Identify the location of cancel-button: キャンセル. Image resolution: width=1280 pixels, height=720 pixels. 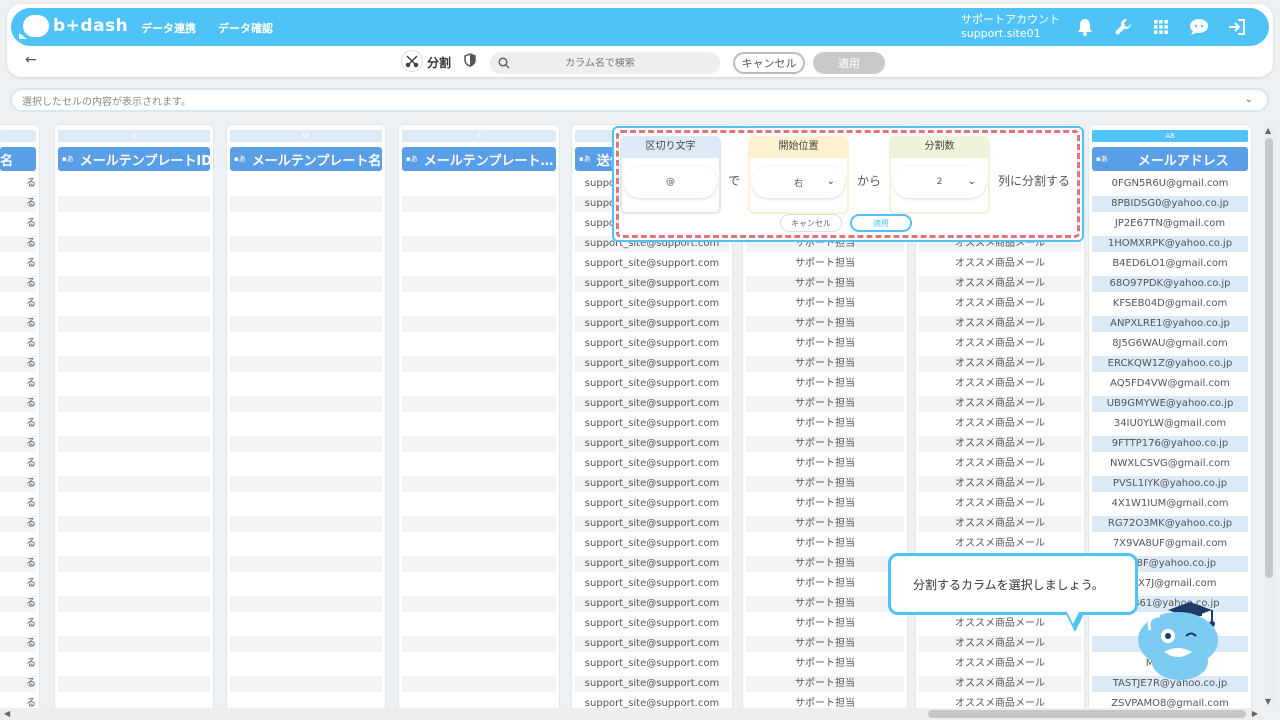
(769, 63).